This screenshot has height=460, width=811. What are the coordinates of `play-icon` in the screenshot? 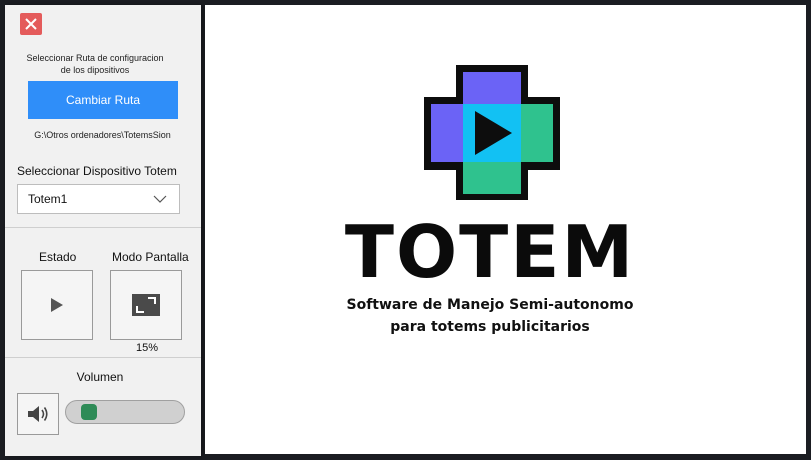 It's located at (57, 305).